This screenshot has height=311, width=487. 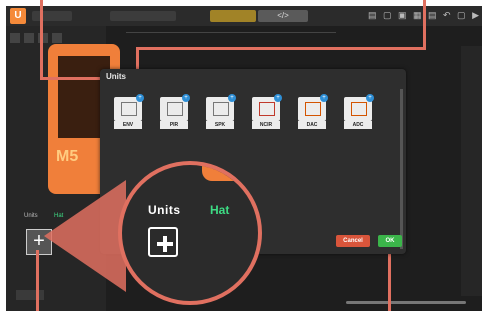 I want to click on hat-tab: Hat, so click(x=219, y=210).